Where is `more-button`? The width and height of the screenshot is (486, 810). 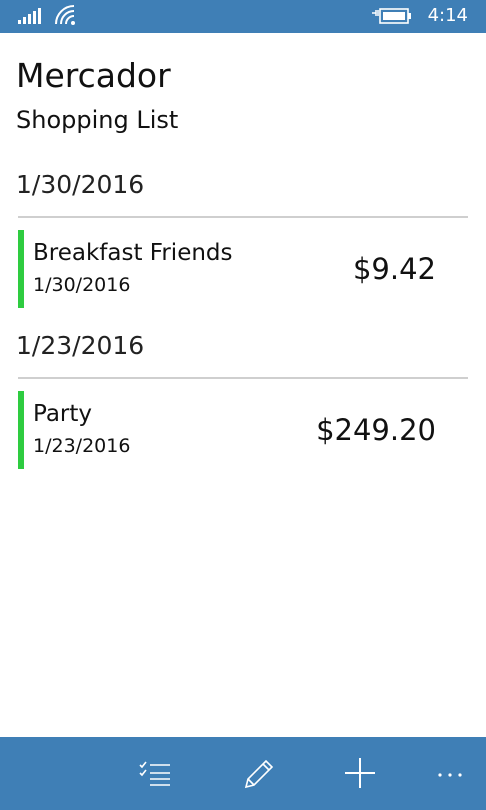
more-button is located at coordinates (450, 773).